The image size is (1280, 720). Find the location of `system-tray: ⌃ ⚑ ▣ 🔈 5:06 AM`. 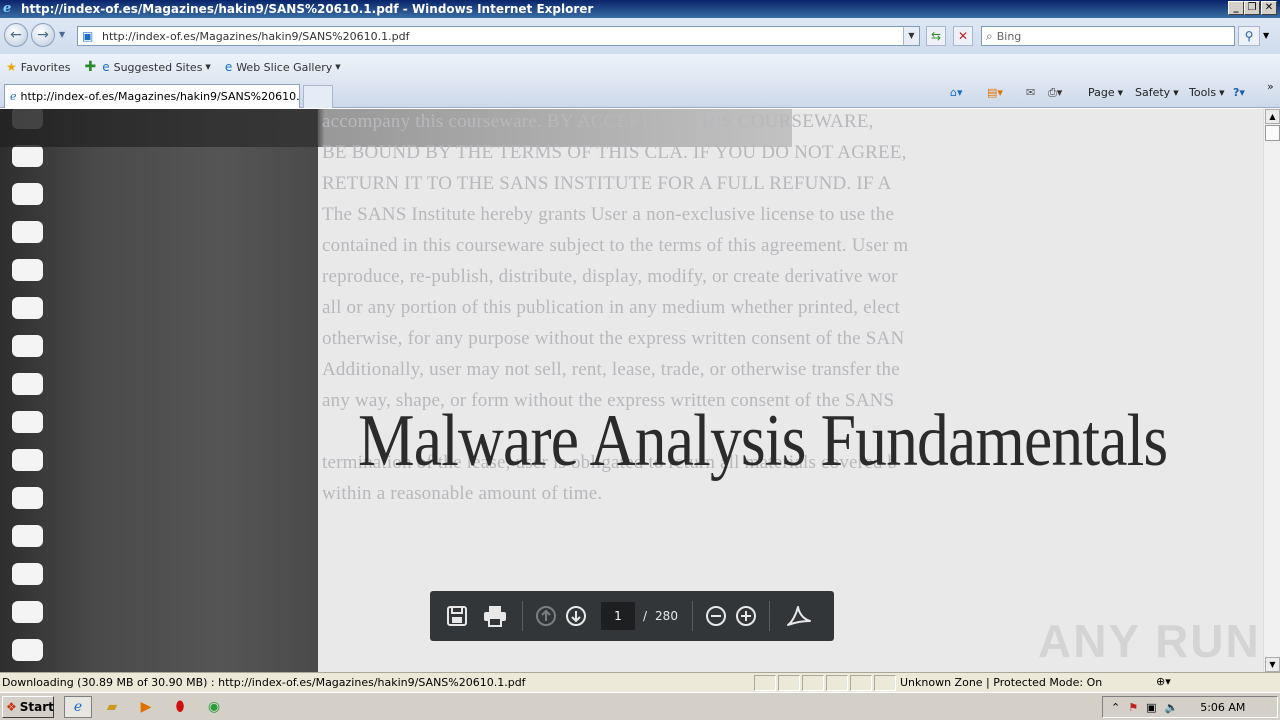

system-tray: ⌃ ⚑ ▣ 🔈 5:06 AM is located at coordinates (1190, 707).